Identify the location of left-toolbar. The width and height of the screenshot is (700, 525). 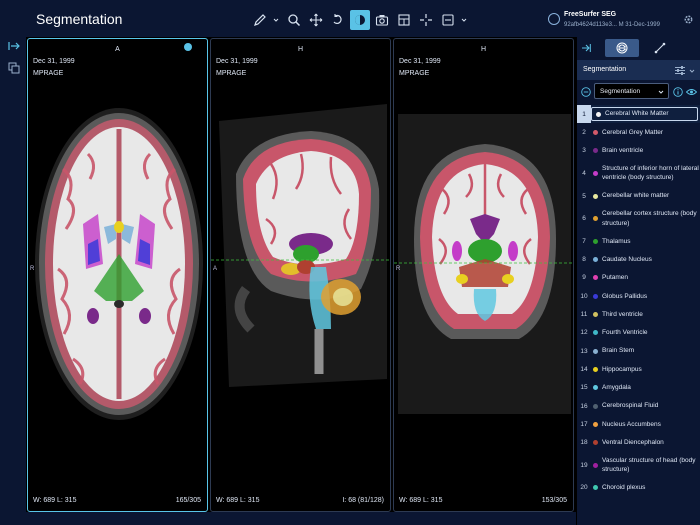
(13, 281).